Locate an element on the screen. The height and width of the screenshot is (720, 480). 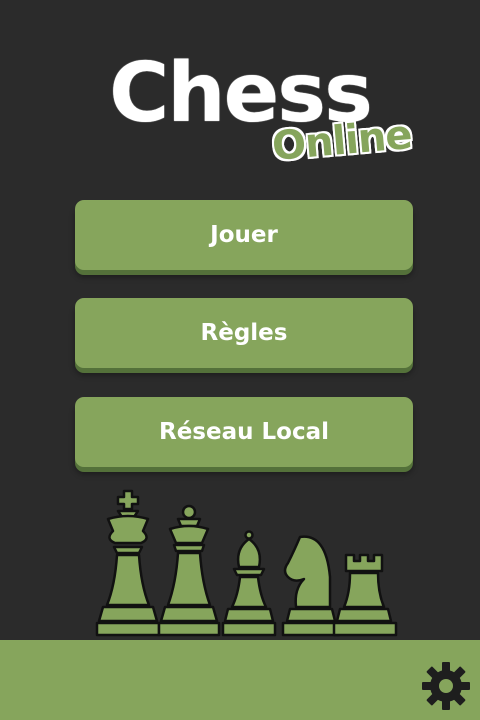
rook-icon is located at coordinates (365, 595).